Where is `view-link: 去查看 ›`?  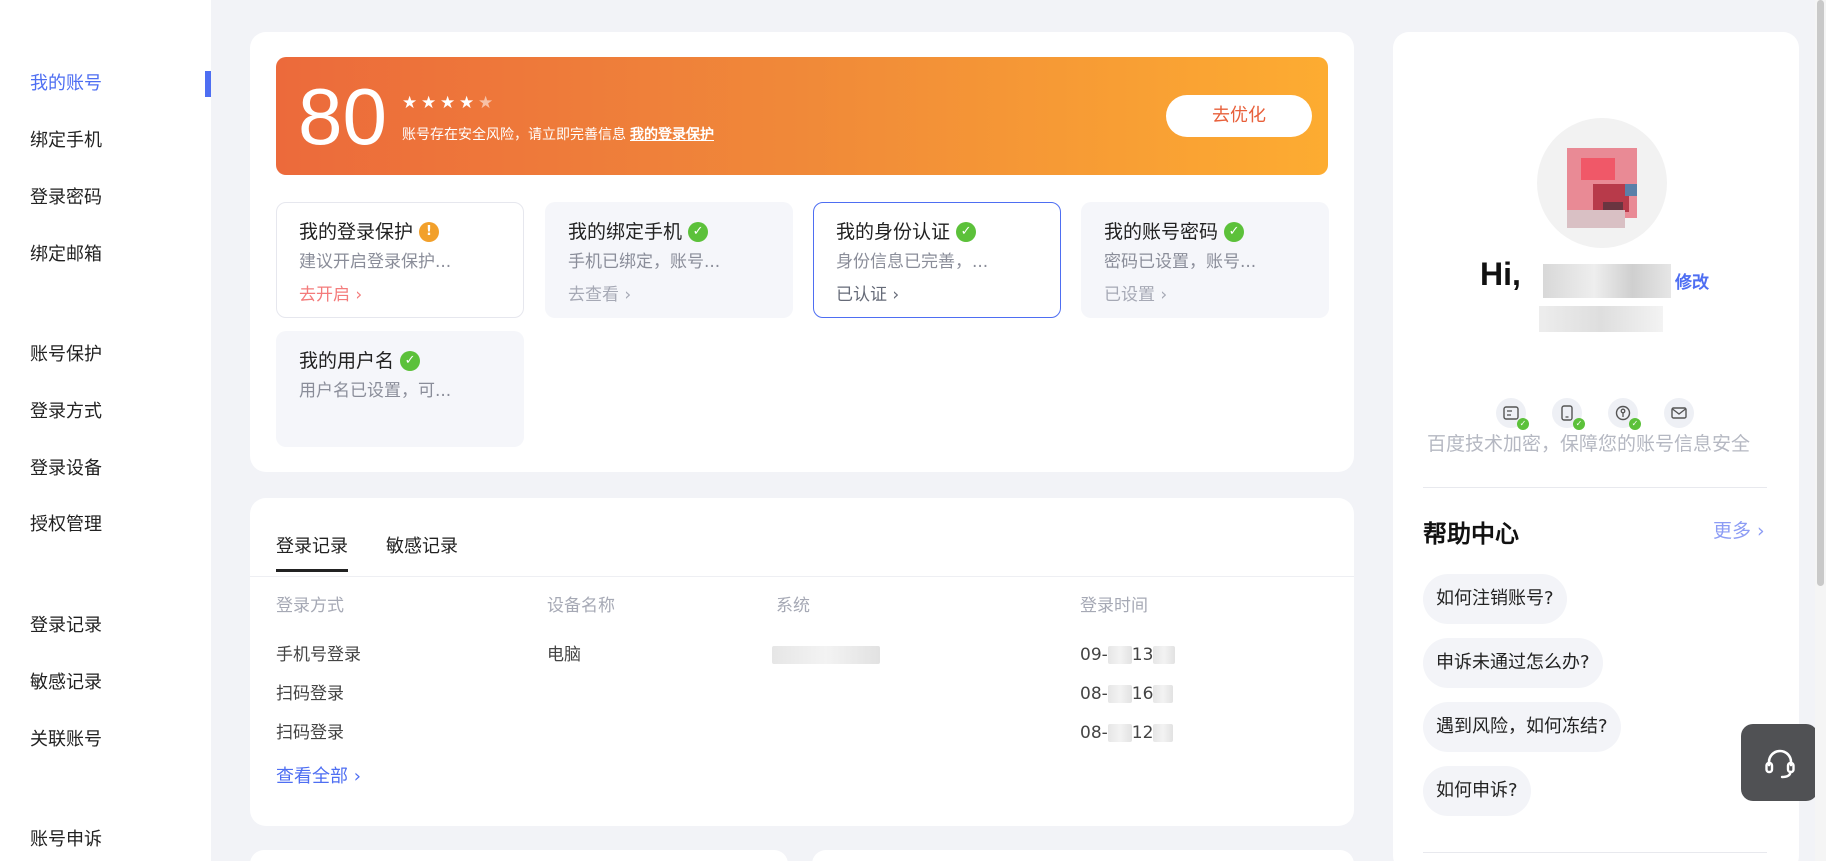
view-link: 去查看 › is located at coordinates (599, 295).